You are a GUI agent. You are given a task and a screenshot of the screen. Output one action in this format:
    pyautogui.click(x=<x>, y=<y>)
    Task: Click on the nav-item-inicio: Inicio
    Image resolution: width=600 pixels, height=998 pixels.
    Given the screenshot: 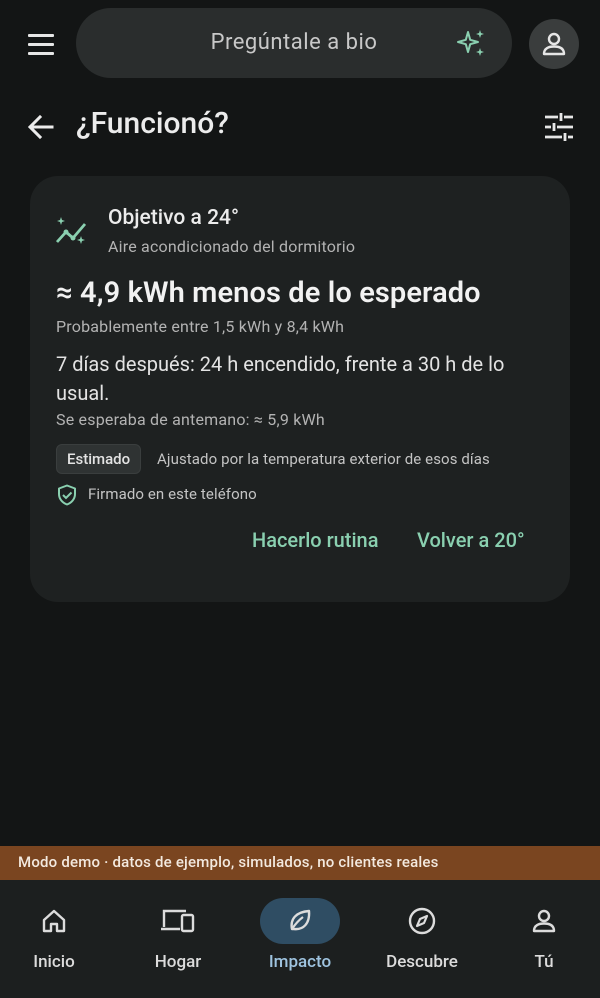 What is the action you would take?
    pyautogui.click(x=57, y=939)
    